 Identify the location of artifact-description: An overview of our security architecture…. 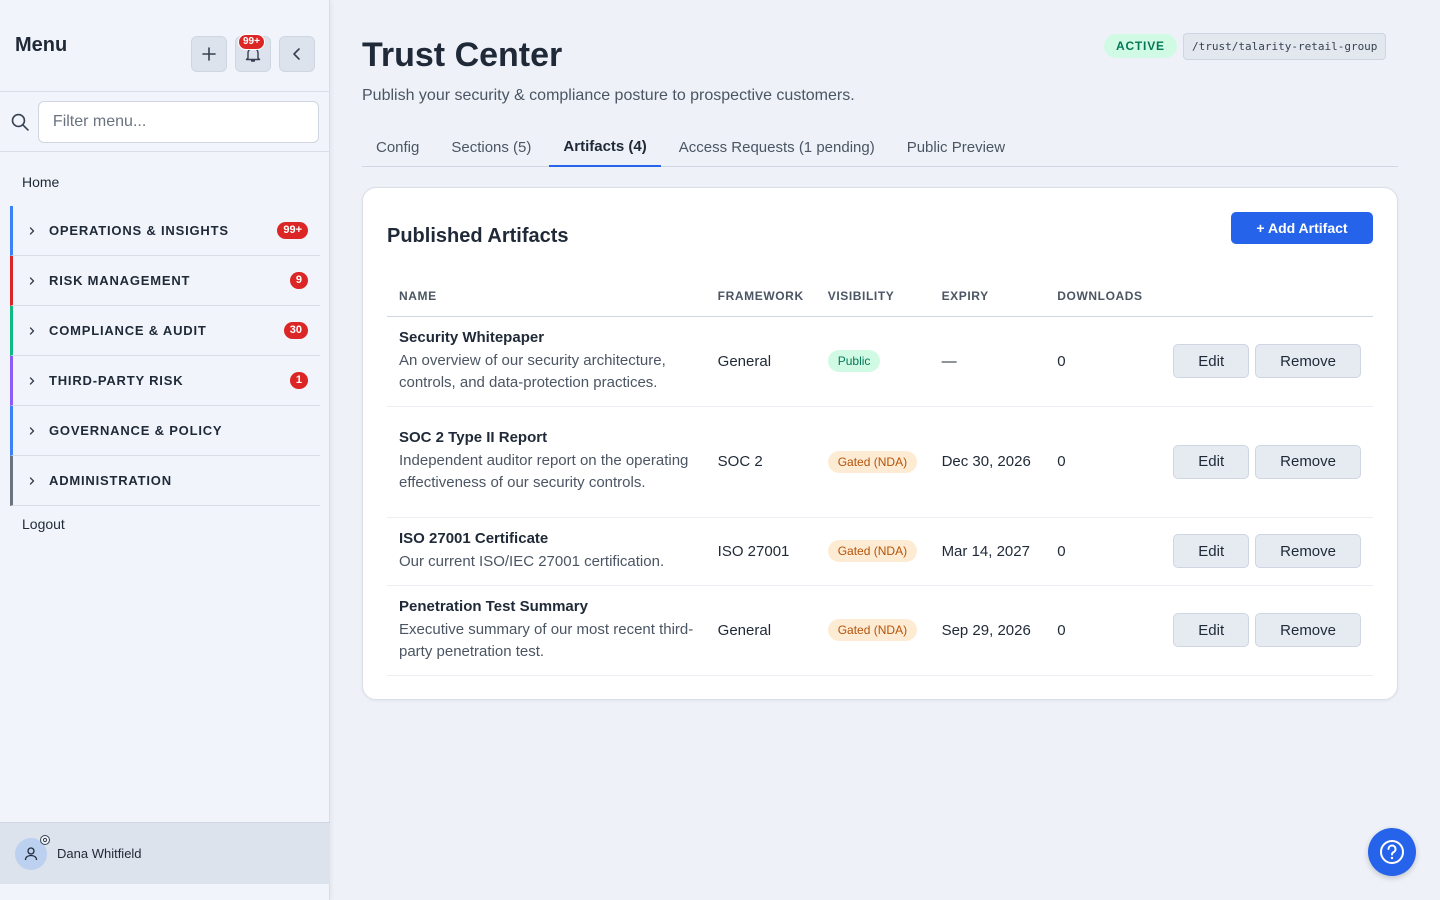
(532, 371).